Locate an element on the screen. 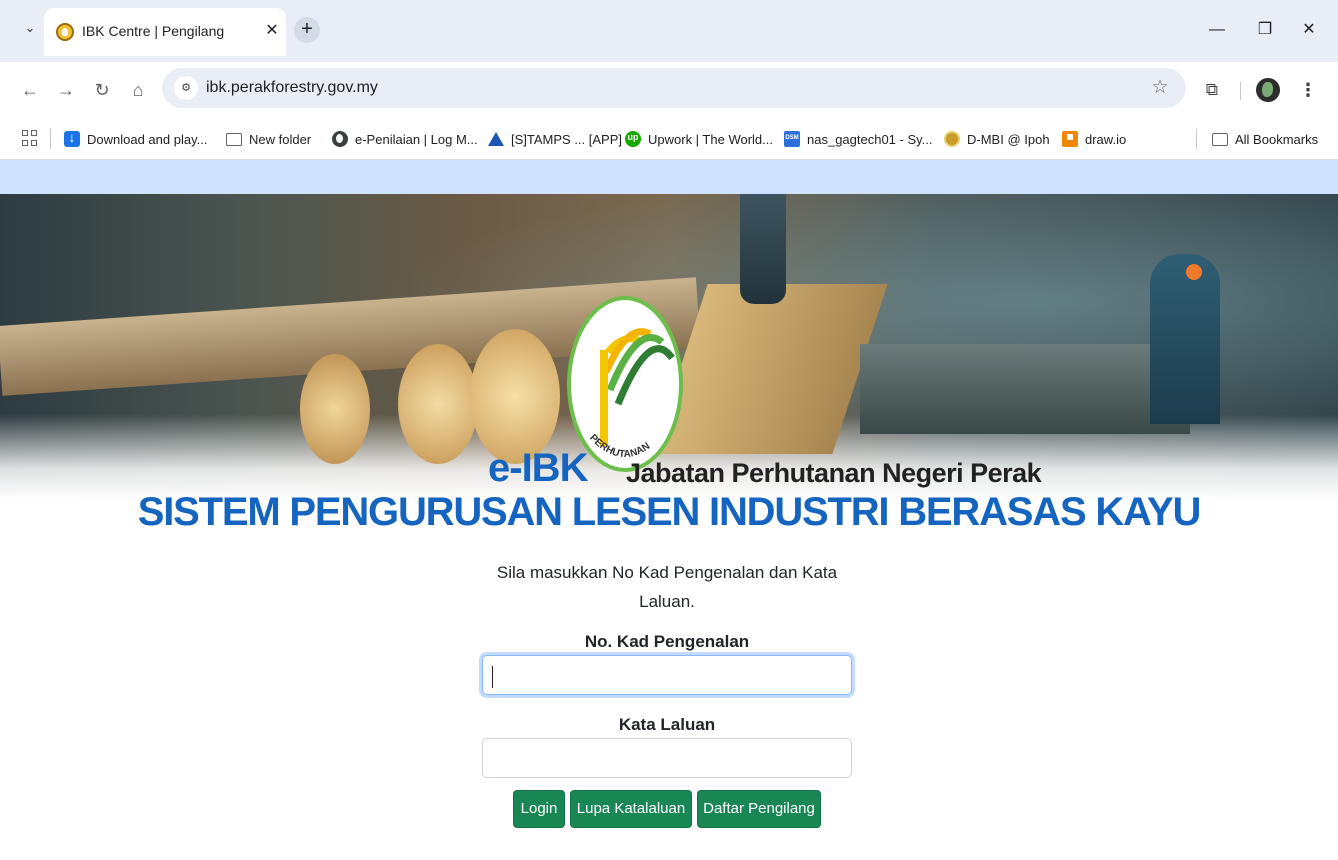 This screenshot has height=860, width=1338. all-bookmarks-button: All Bookmarks is located at coordinates (1265, 139).